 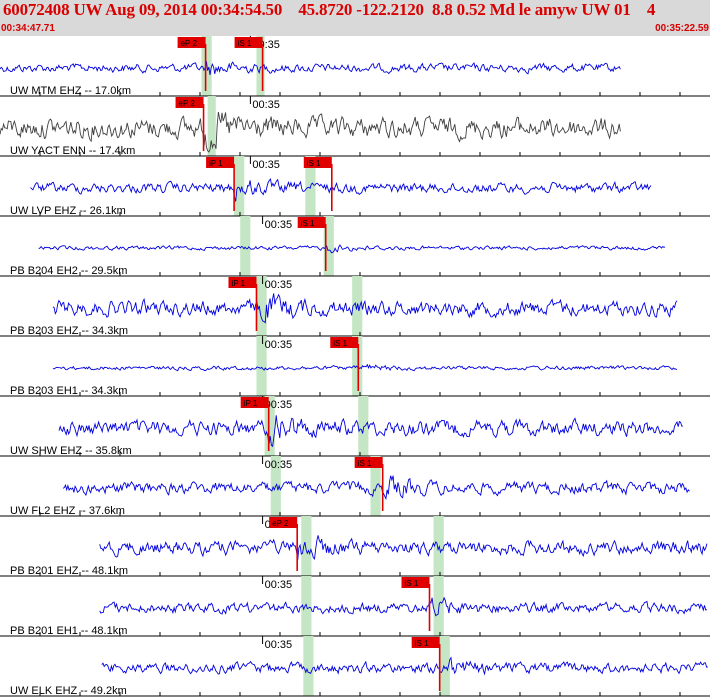 I want to click on trace-panel: 00:35 iP 1 iS 1 UW LVP EHZ -- 26.1km, so click(x=355, y=186).